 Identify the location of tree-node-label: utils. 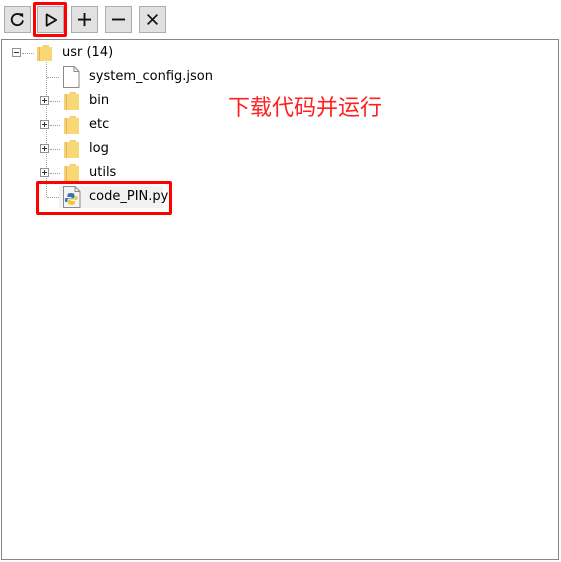
(102, 173).